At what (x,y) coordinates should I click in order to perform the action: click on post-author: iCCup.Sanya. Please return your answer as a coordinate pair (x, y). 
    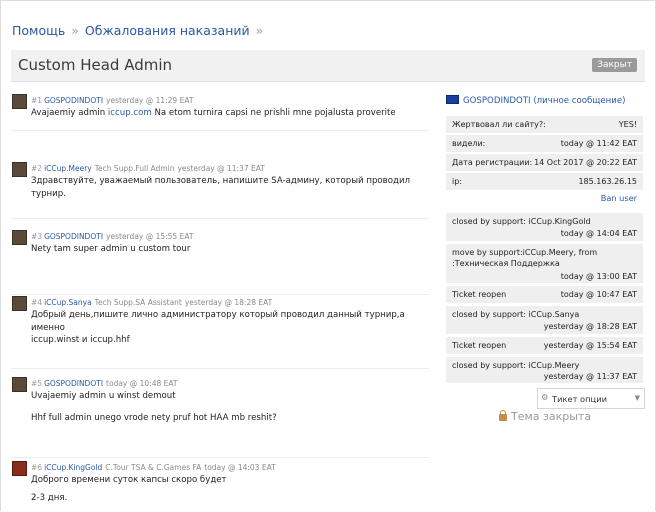
    Looking at the image, I should click on (68, 302).